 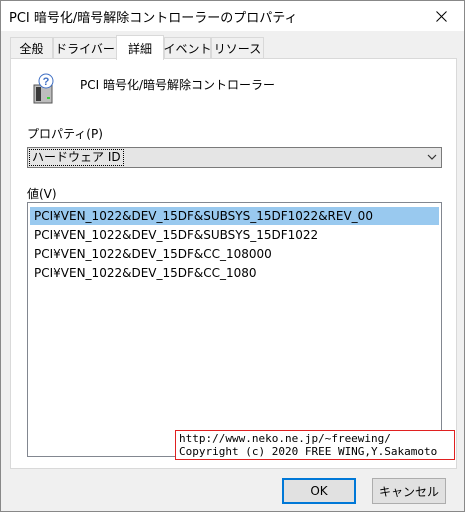 I want to click on list-item: PCI¥VEN_1022&DEV_15DF&SUBSYS_15DF1022, so click(x=234, y=235).